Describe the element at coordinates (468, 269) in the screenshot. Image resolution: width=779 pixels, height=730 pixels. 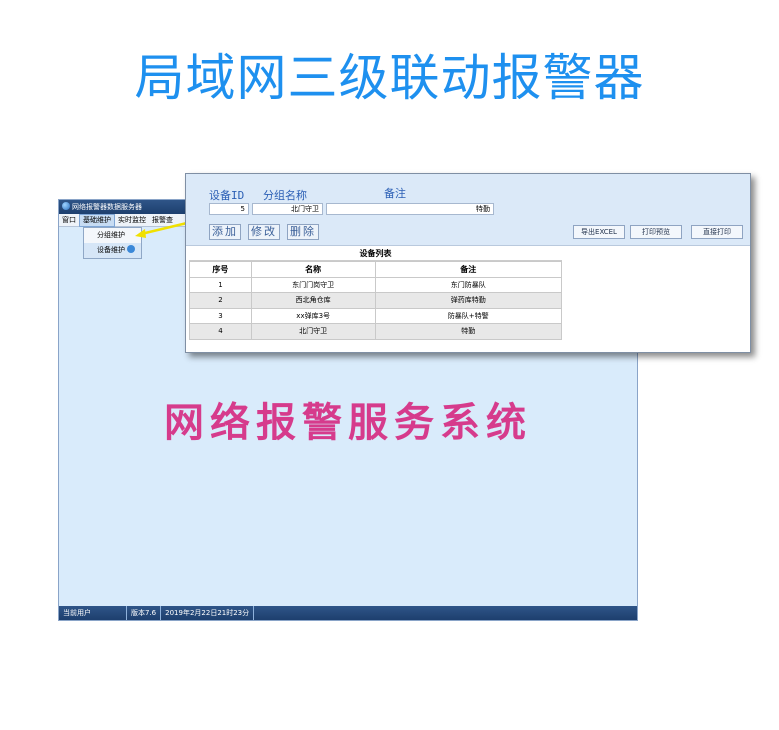
I see `column-header-remark: 备注` at that location.